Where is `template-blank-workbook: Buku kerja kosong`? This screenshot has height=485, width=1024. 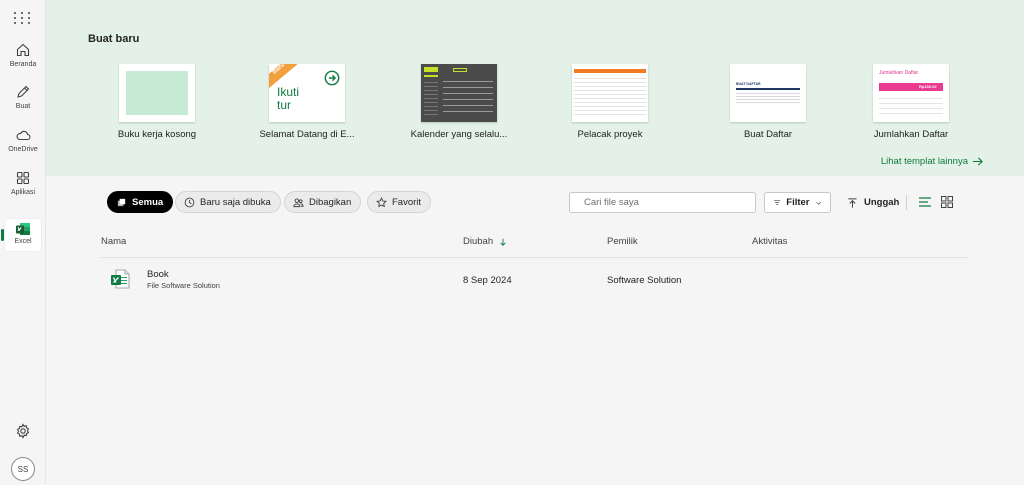
template-blank-workbook: Buku kerja kosong is located at coordinates (157, 102).